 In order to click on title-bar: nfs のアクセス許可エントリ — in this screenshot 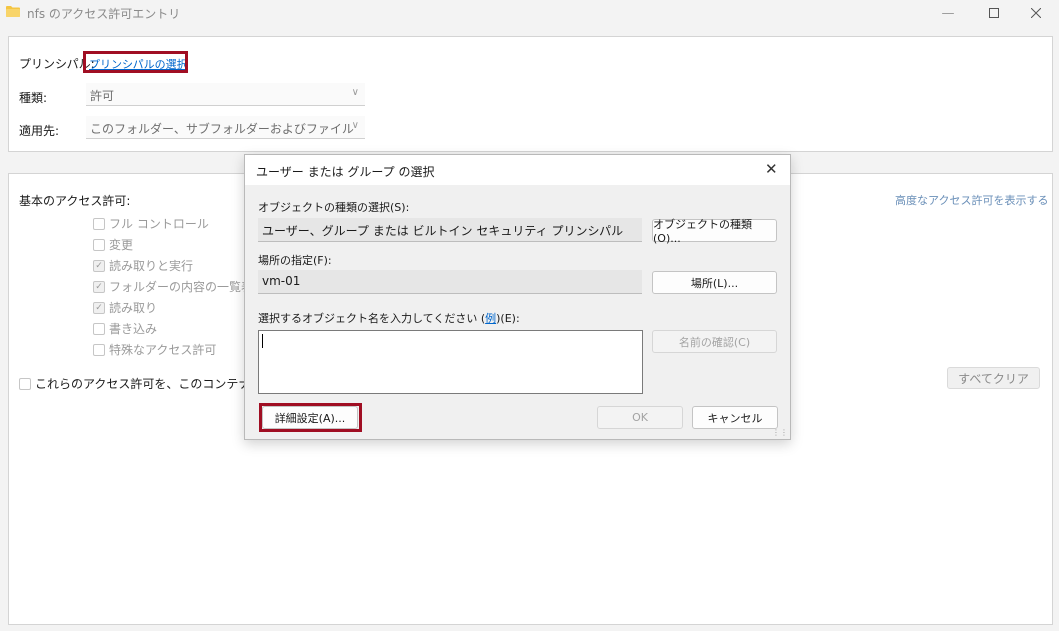, I will do `click(529, 13)`.